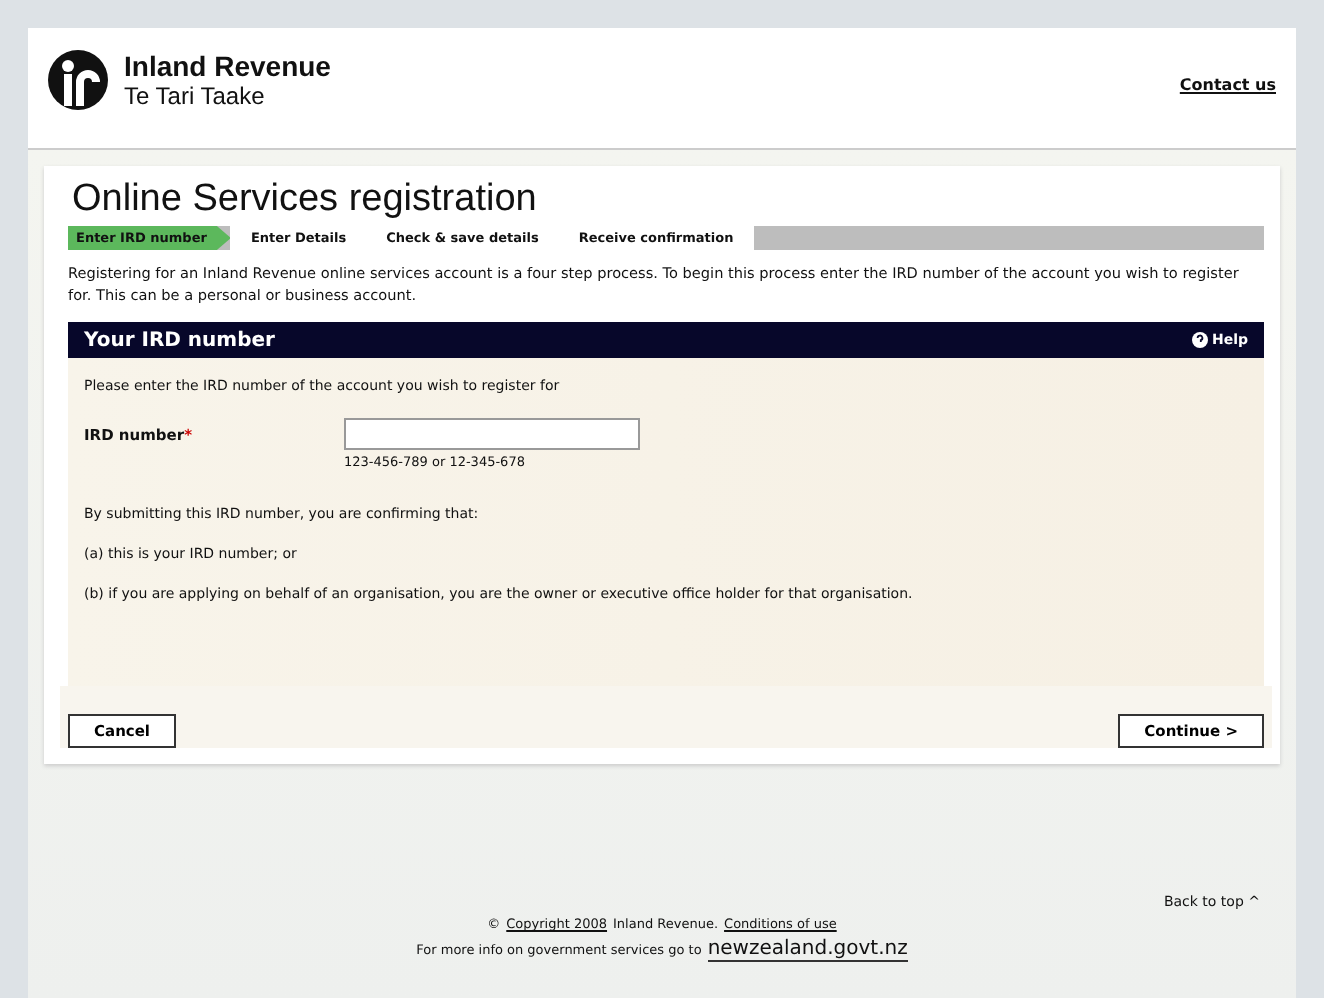 The width and height of the screenshot is (1324, 998). What do you see at coordinates (179, 340) in the screenshot?
I see `section-title: Your IRD number` at bounding box center [179, 340].